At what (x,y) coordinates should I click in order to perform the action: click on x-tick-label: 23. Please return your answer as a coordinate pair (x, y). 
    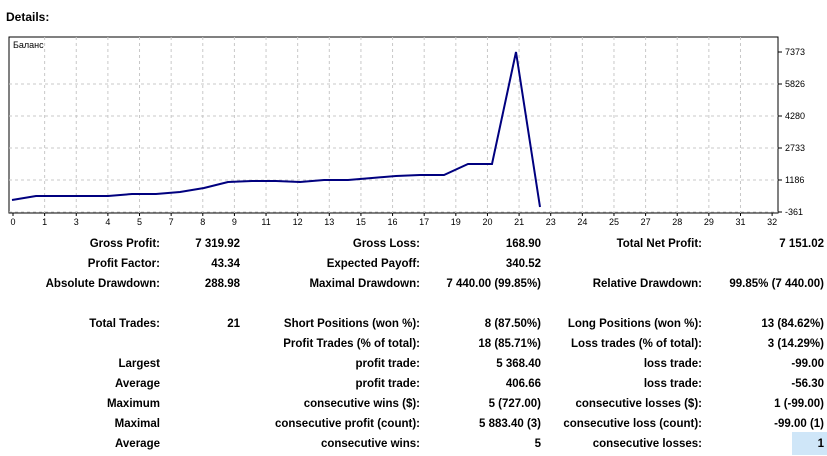
    Looking at the image, I should click on (551, 222).